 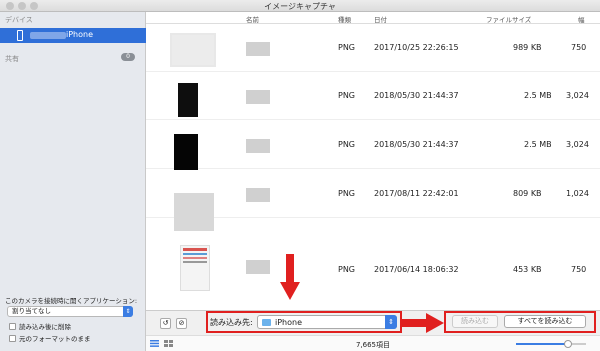 I want to click on checkbox-label: 元のフォーマットのまま, so click(x=55, y=339).